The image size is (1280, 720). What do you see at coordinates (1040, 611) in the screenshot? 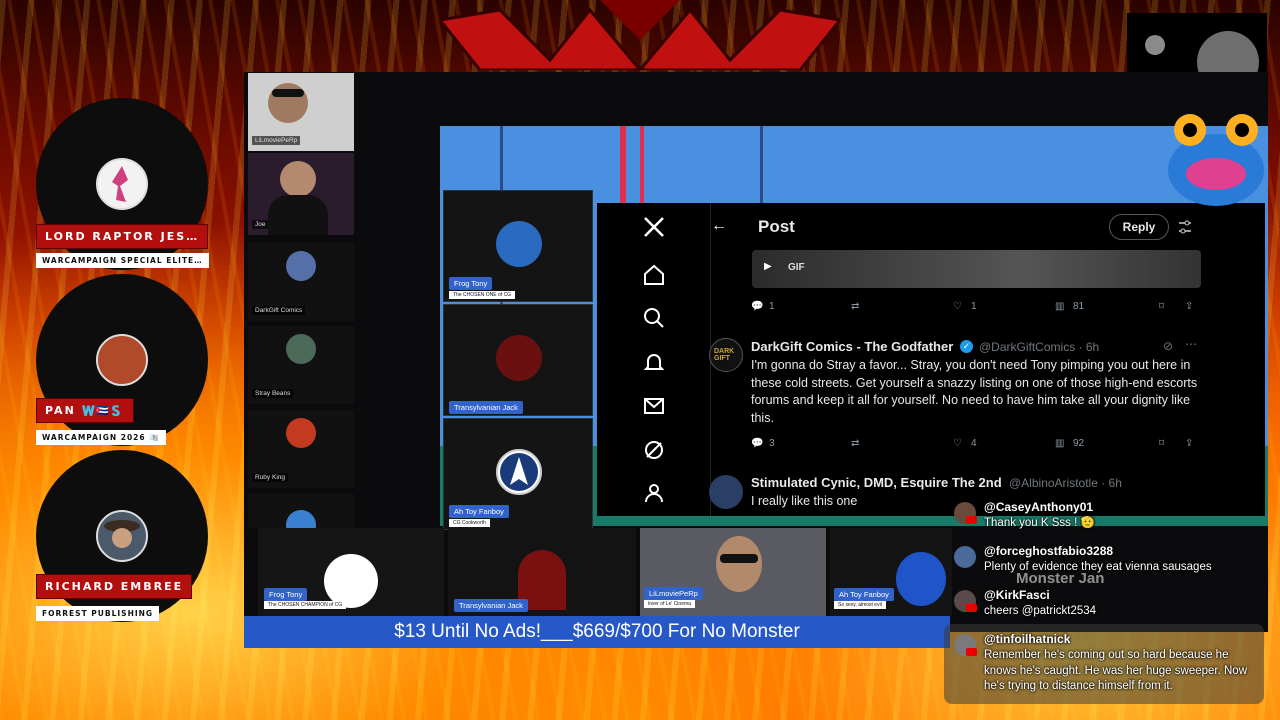
I see `chat-text: cheers @patrickt2534` at bounding box center [1040, 611].